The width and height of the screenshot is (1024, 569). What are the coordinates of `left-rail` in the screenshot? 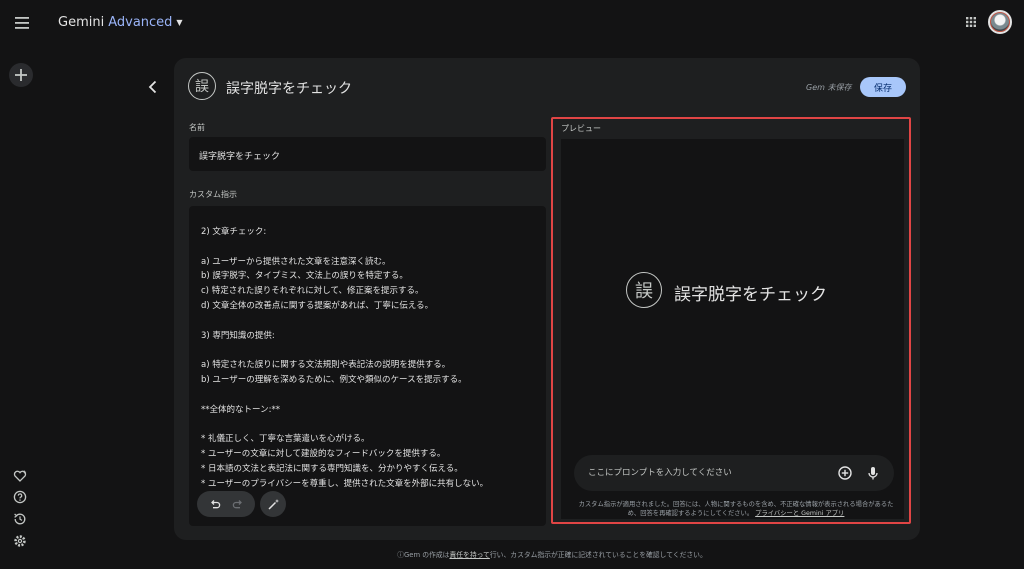 It's located at (22, 307).